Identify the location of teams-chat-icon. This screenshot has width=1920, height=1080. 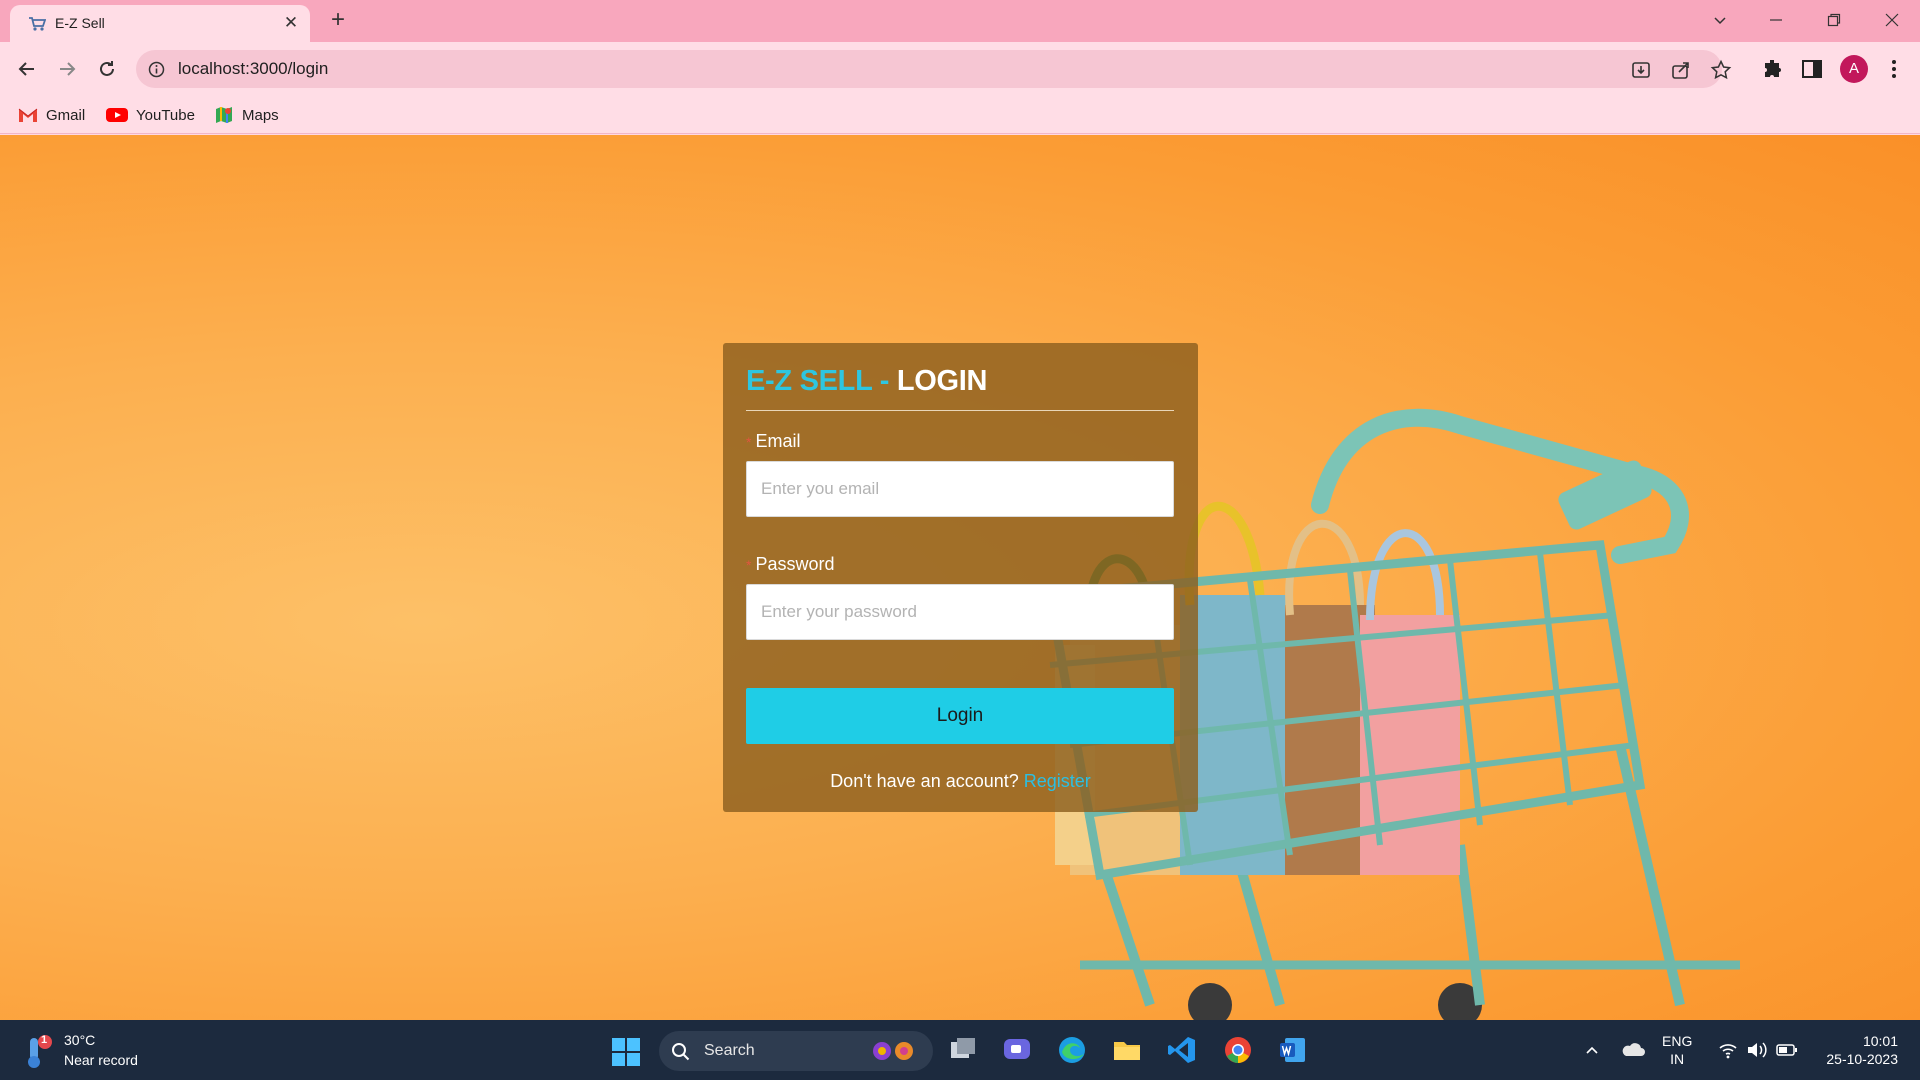
(1017, 1050).